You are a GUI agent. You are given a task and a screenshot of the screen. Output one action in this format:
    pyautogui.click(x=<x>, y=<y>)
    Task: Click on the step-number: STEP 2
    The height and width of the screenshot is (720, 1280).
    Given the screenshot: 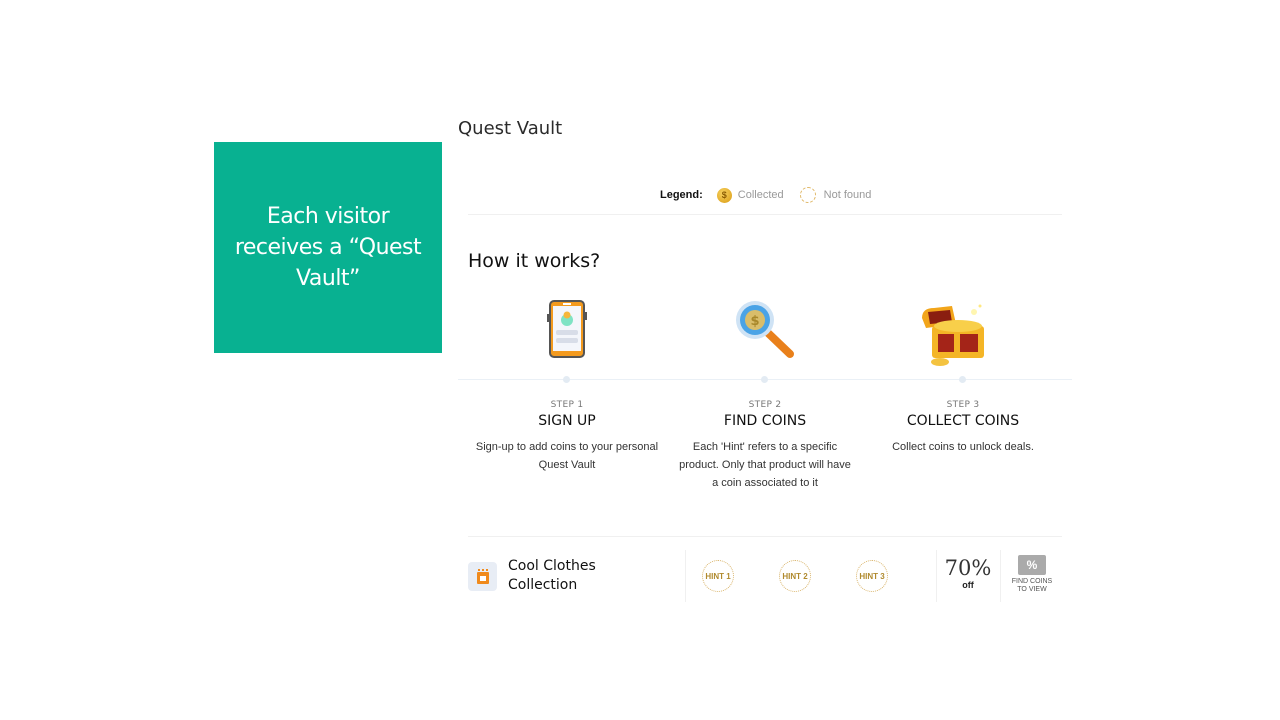 What is the action you would take?
    pyautogui.click(x=765, y=405)
    